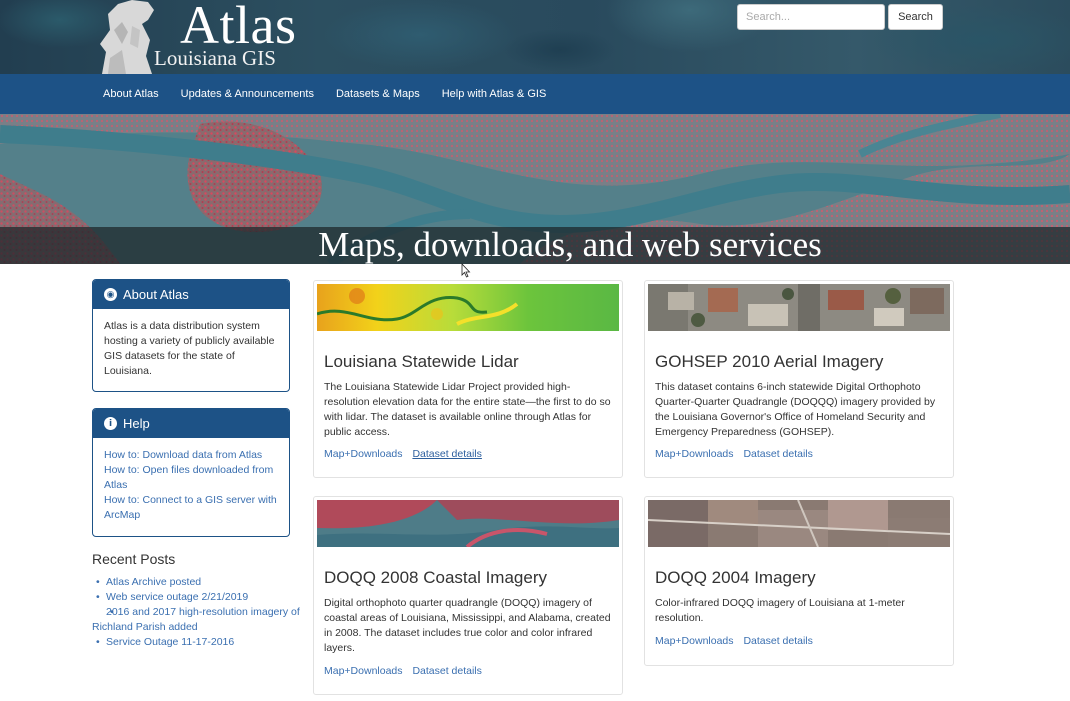  Describe the element at coordinates (811, 17) in the screenshot. I see `search-input` at that location.